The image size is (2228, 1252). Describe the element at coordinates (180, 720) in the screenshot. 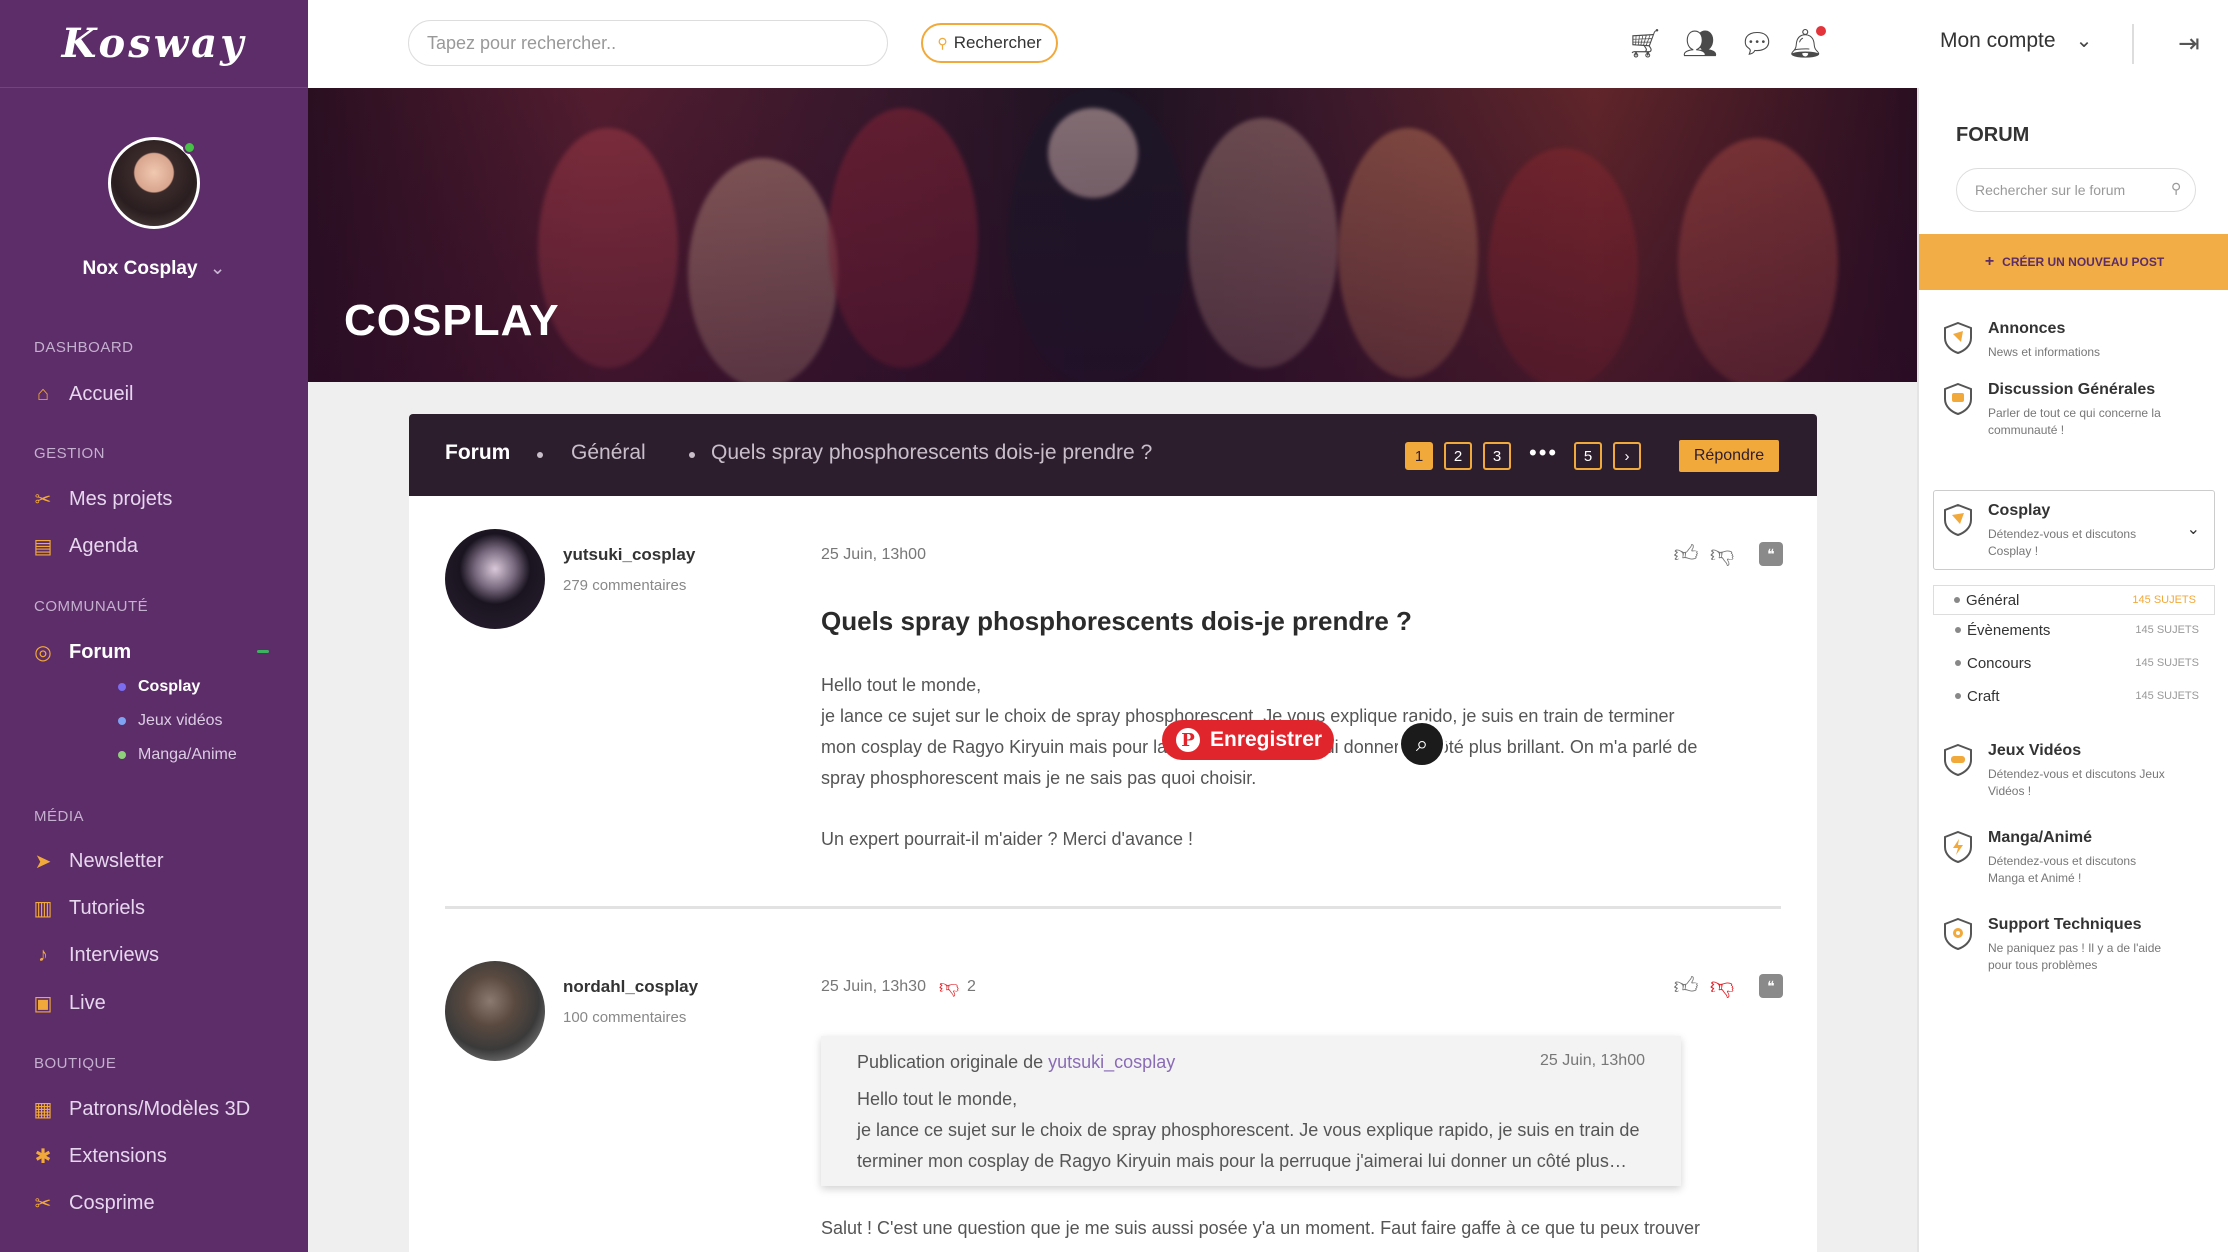

I see `subitem-label: Jeux vidéos` at that location.